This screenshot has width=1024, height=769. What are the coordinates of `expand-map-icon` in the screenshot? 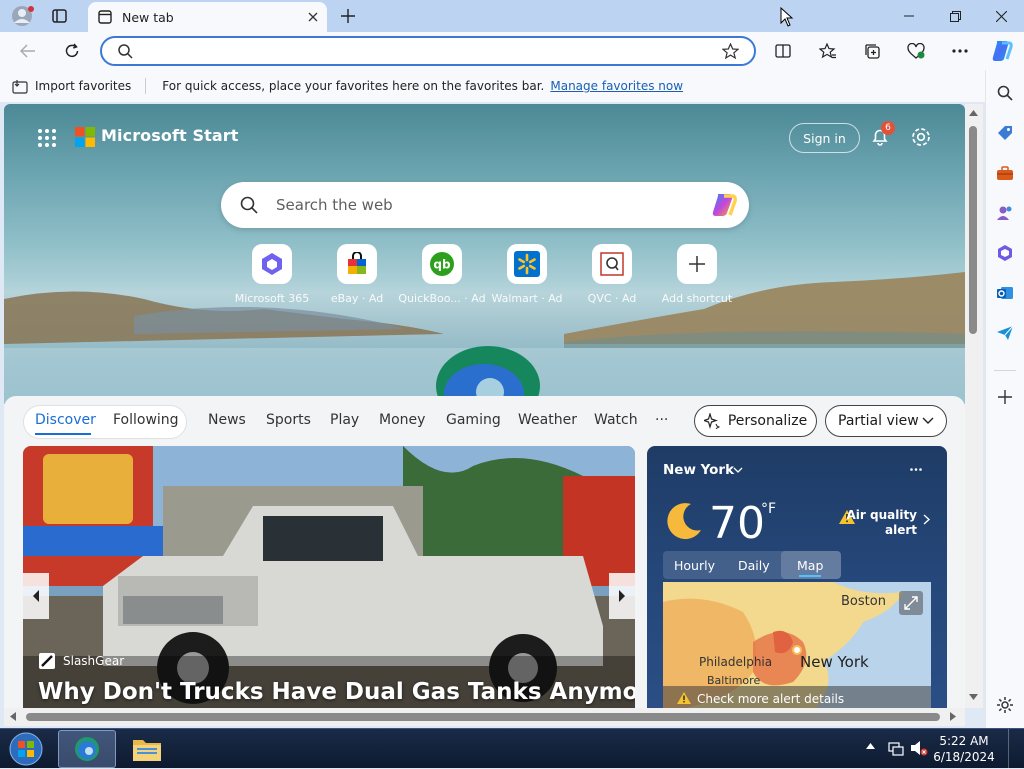 It's located at (911, 603).